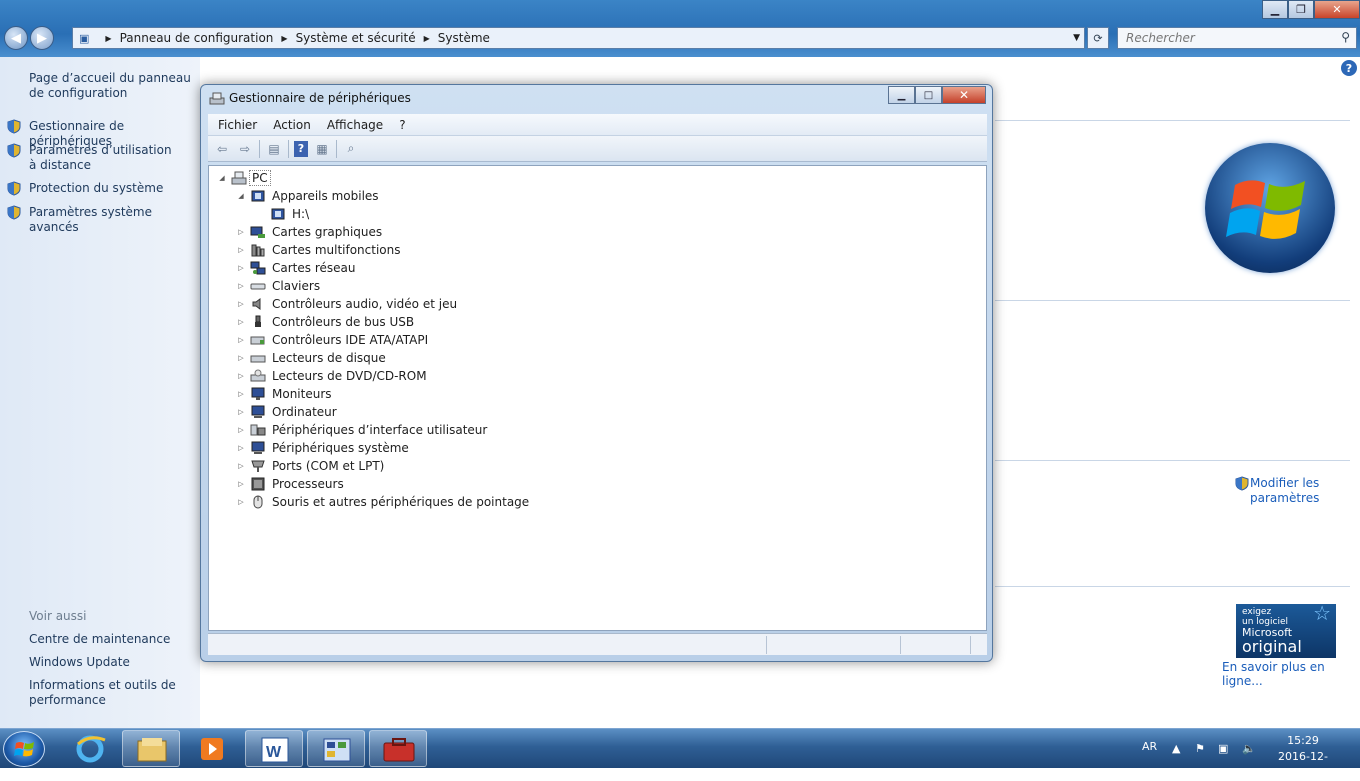  What do you see at coordinates (90, 748) in the screenshot?
I see `internet-explorer-icon` at bounding box center [90, 748].